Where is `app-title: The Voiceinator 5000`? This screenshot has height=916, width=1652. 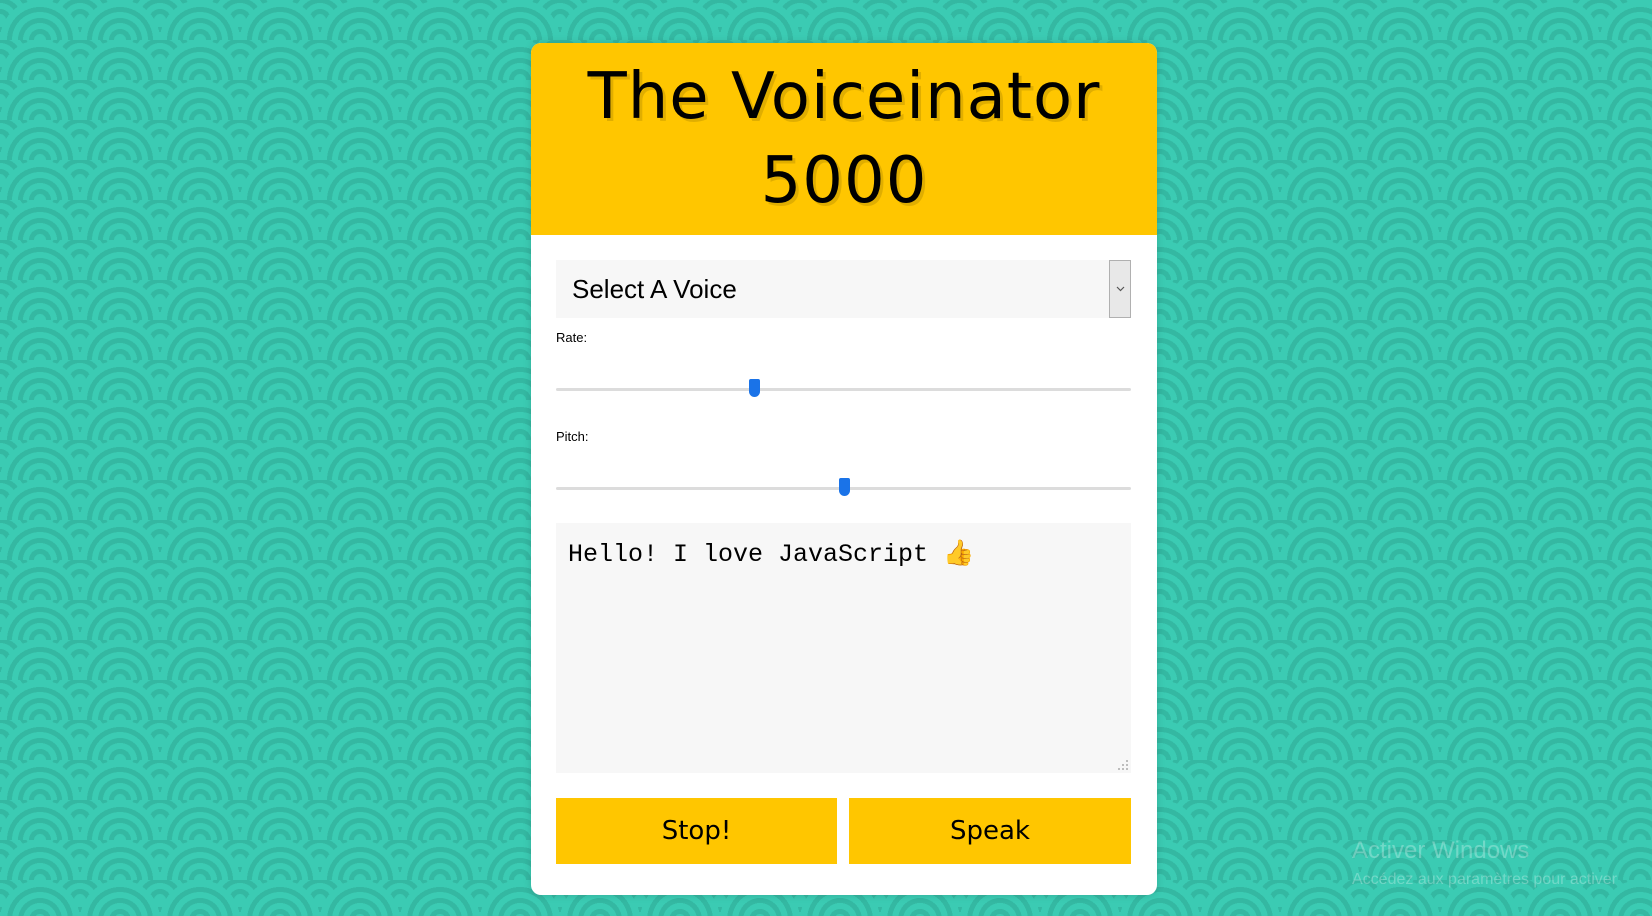 app-title: The Voiceinator 5000 is located at coordinates (844, 139).